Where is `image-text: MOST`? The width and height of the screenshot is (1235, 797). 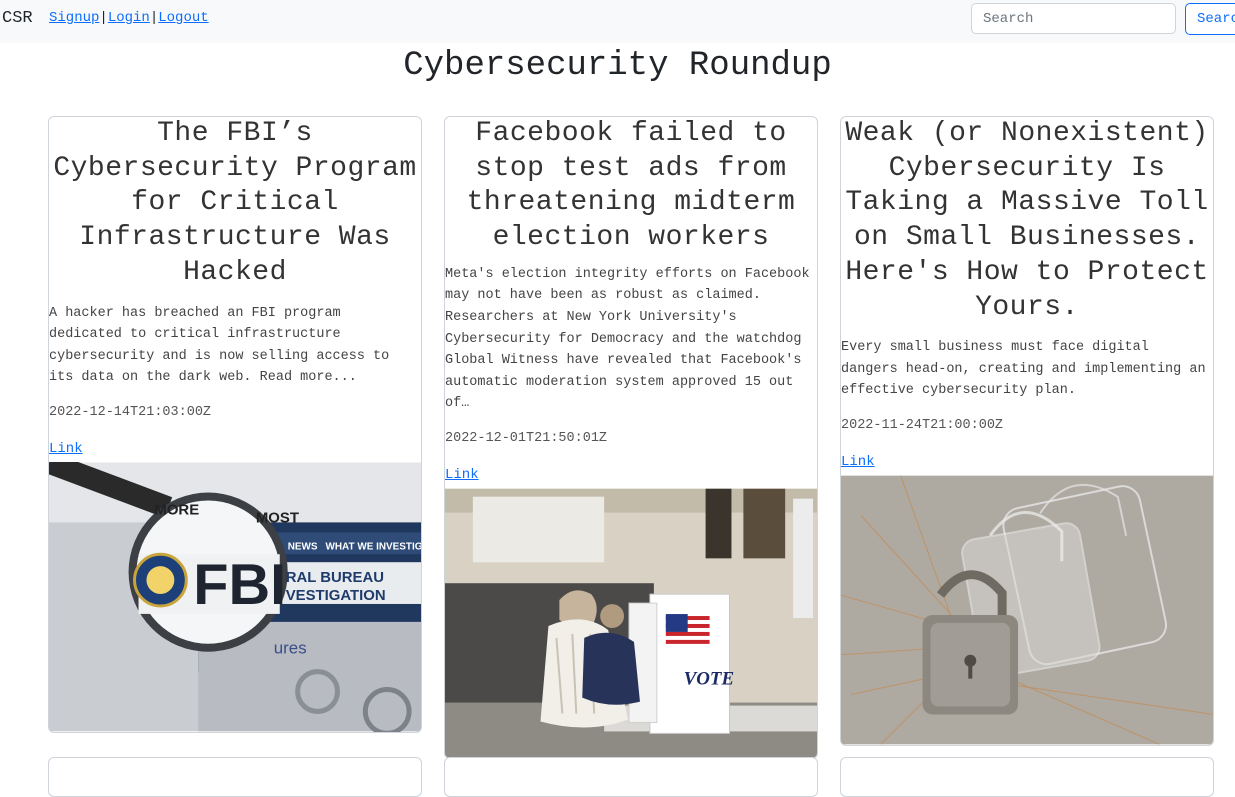
image-text: MOST is located at coordinates (277, 518).